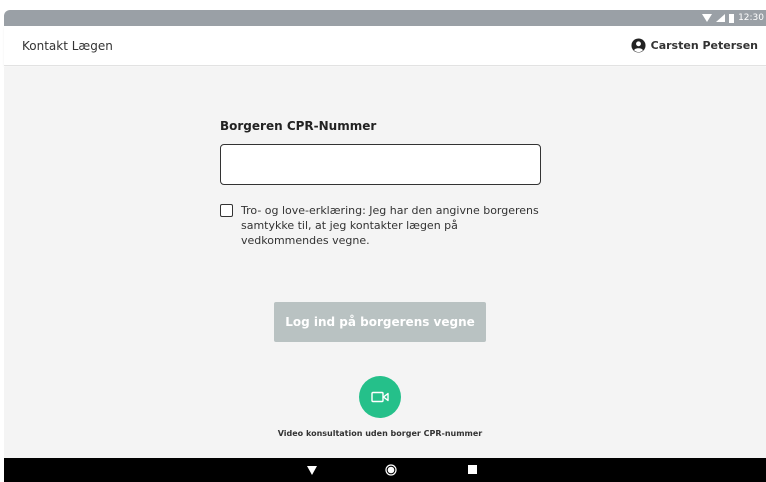 The height and width of the screenshot is (482, 766). I want to click on user-menu: Carsten Petersen, so click(694, 45).